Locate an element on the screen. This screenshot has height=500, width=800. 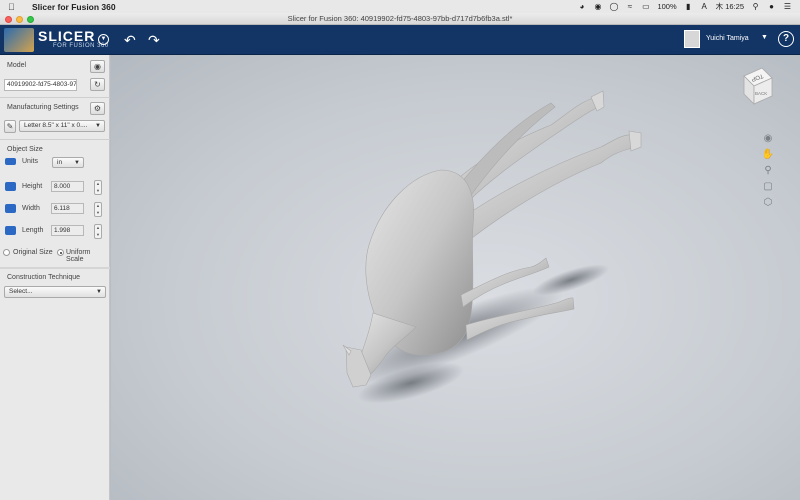
status-icon: ◯ is located at coordinates (613, 6).